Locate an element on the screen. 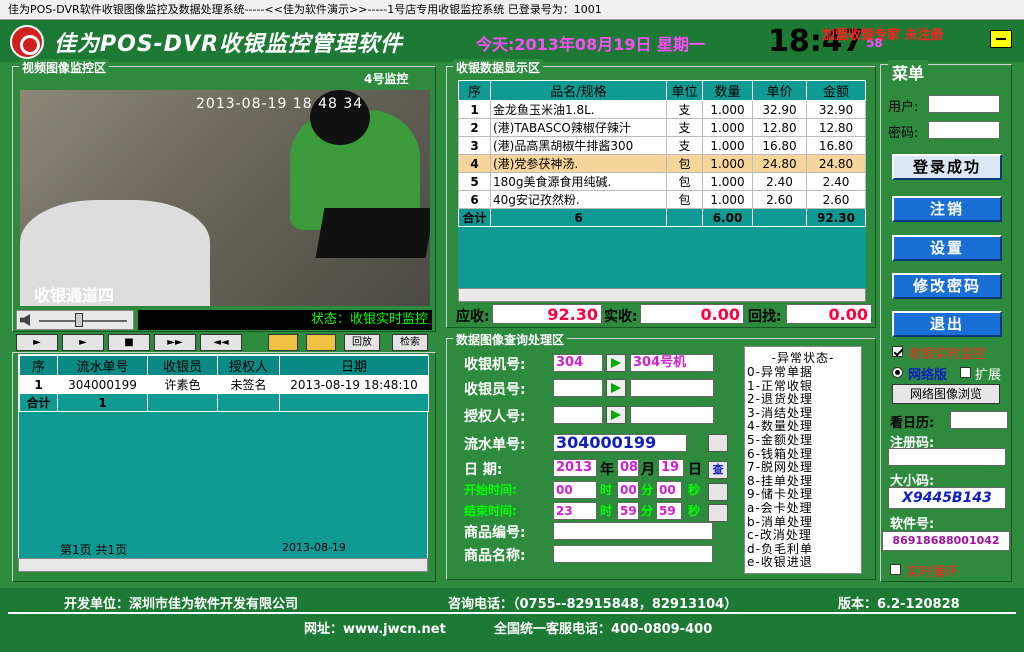 The image size is (1024, 652). payment-bar: 应收: 92.30 实收: 0.00 回找: 0.00 is located at coordinates (664, 315).